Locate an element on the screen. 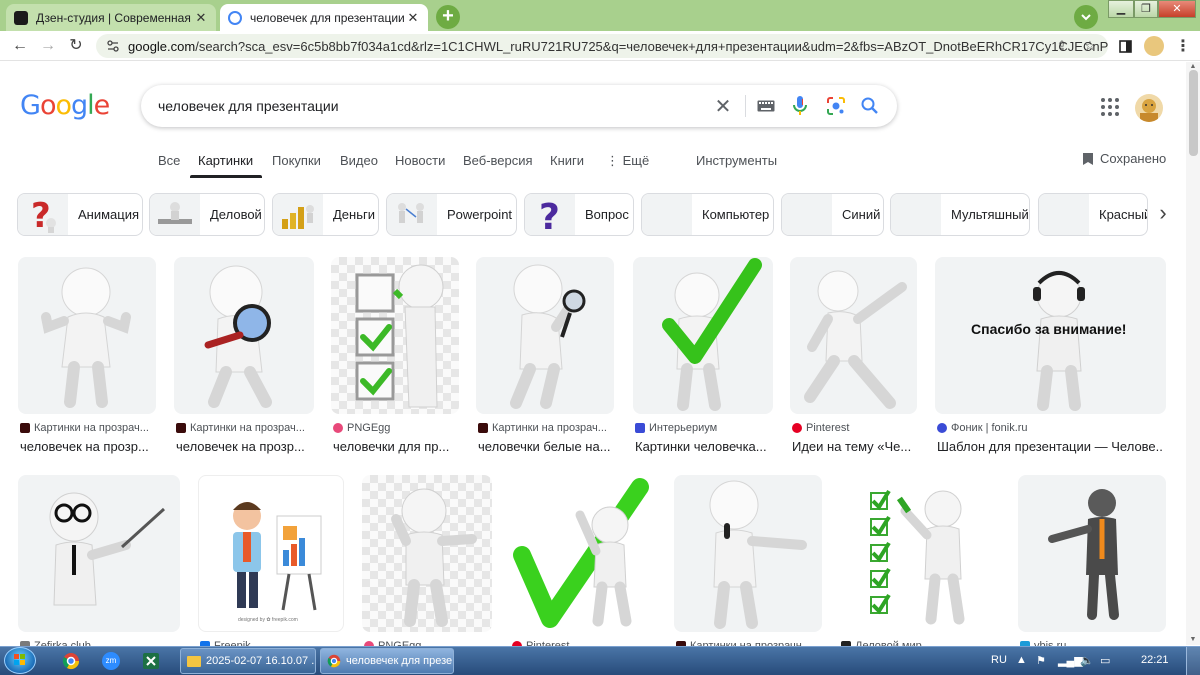 This screenshot has height=675, width=1200. keyboard-icon is located at coordinates (766, 106).